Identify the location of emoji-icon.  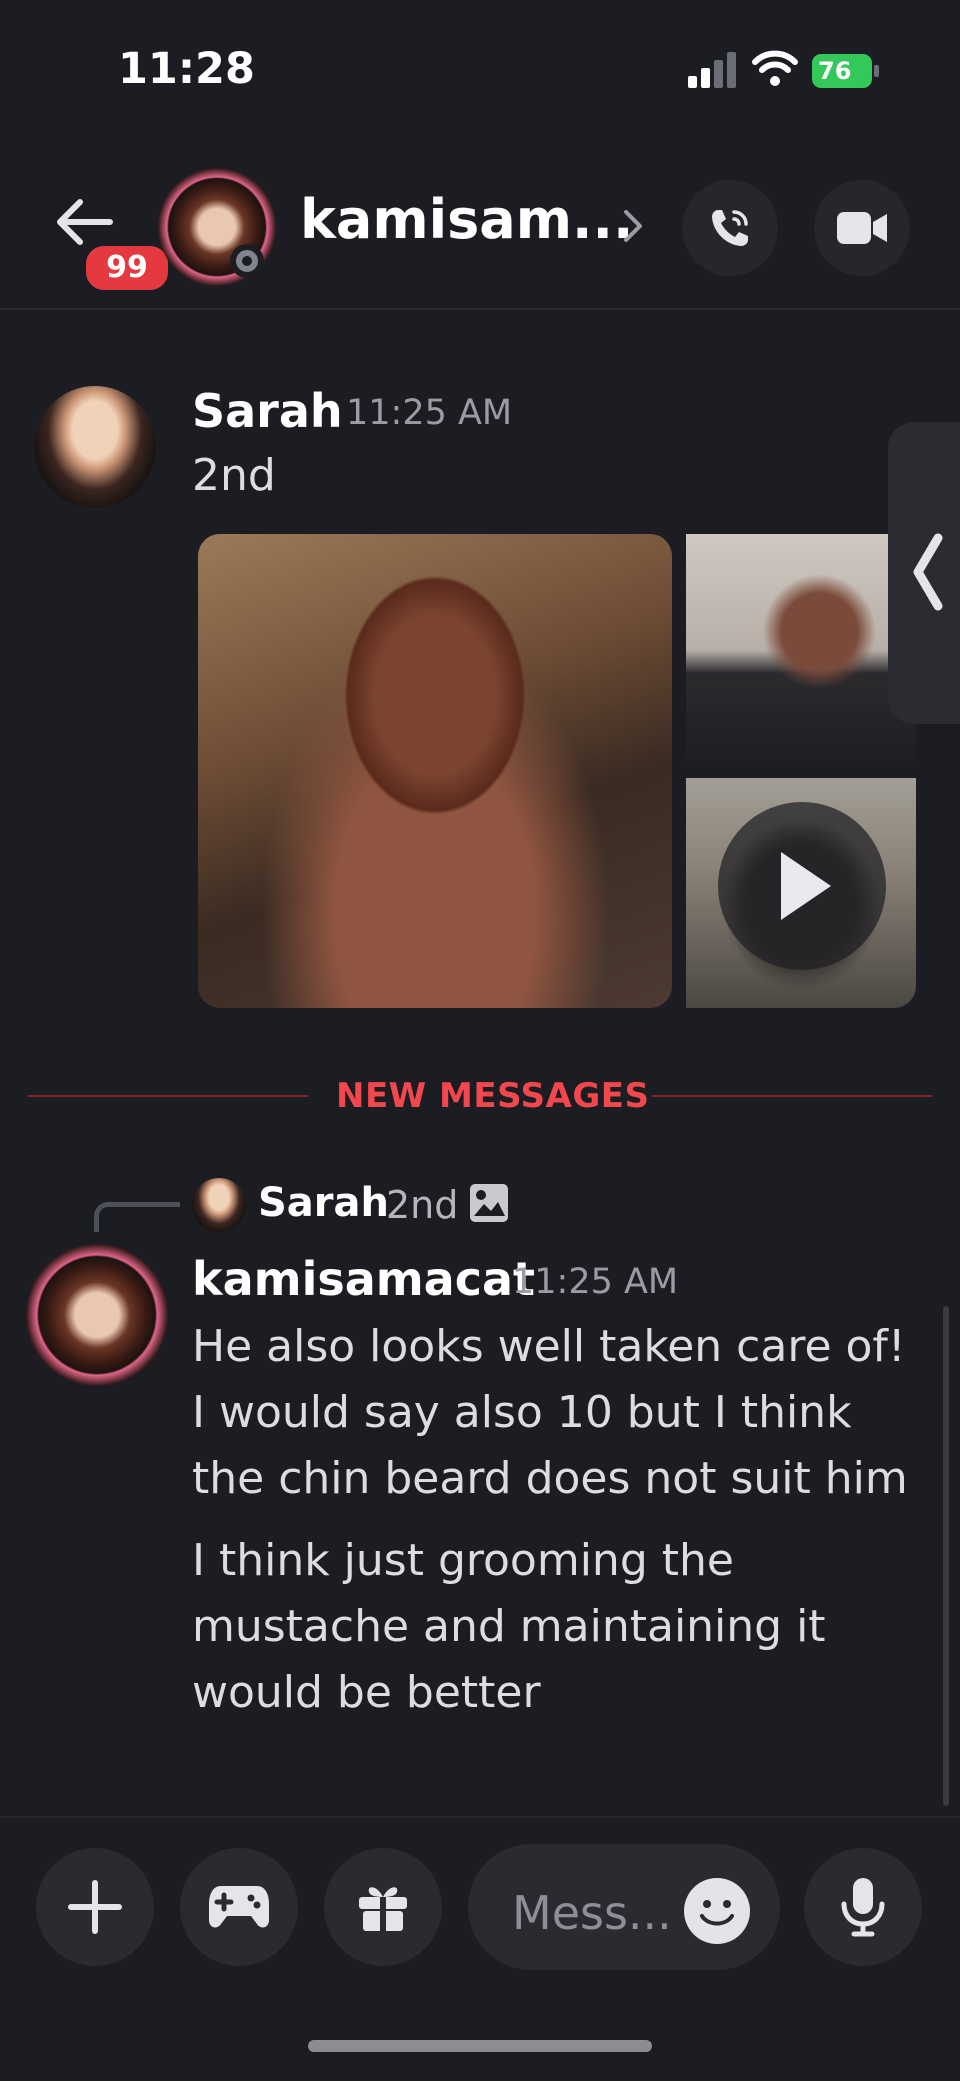
(717, 1913).